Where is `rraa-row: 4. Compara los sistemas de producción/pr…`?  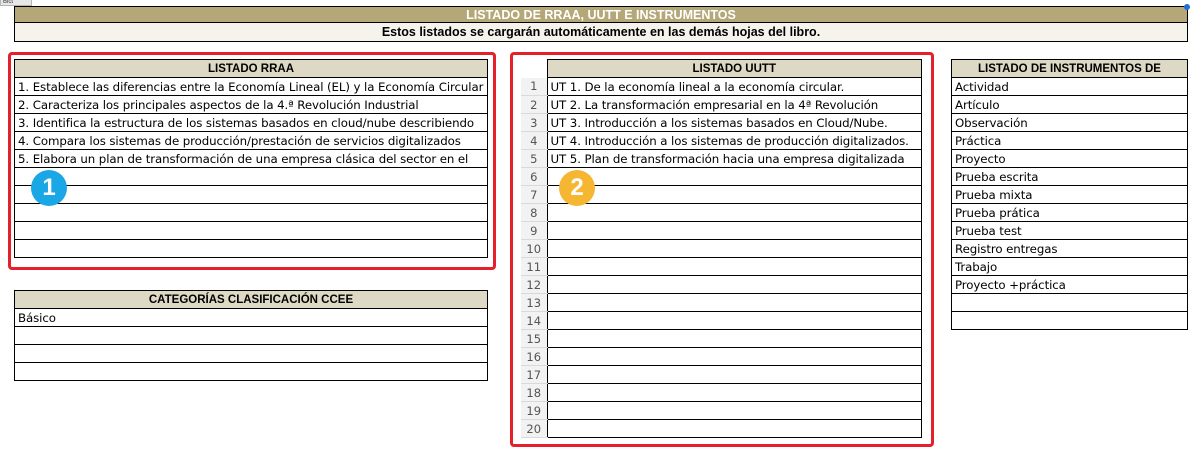 rraa-row: 4. Compara los sistemas de producción/pr… is located at coordinates (251, 140).